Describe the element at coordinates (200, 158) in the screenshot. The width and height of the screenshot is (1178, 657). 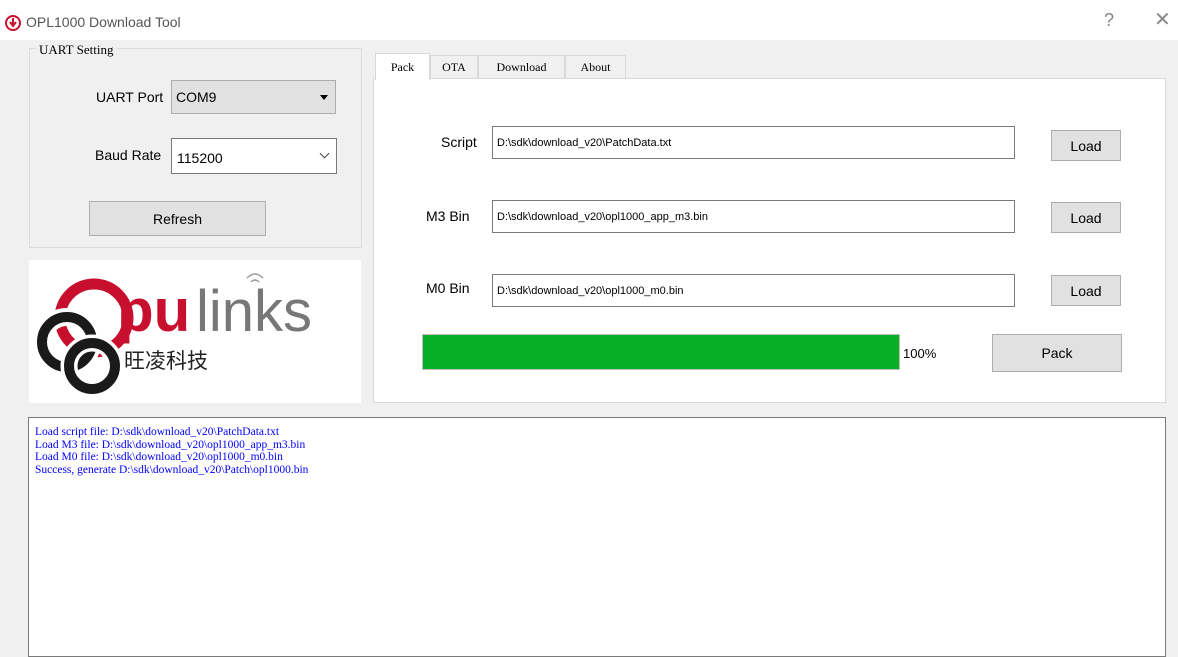
I see `baud-rate-value: 115200` at that location.